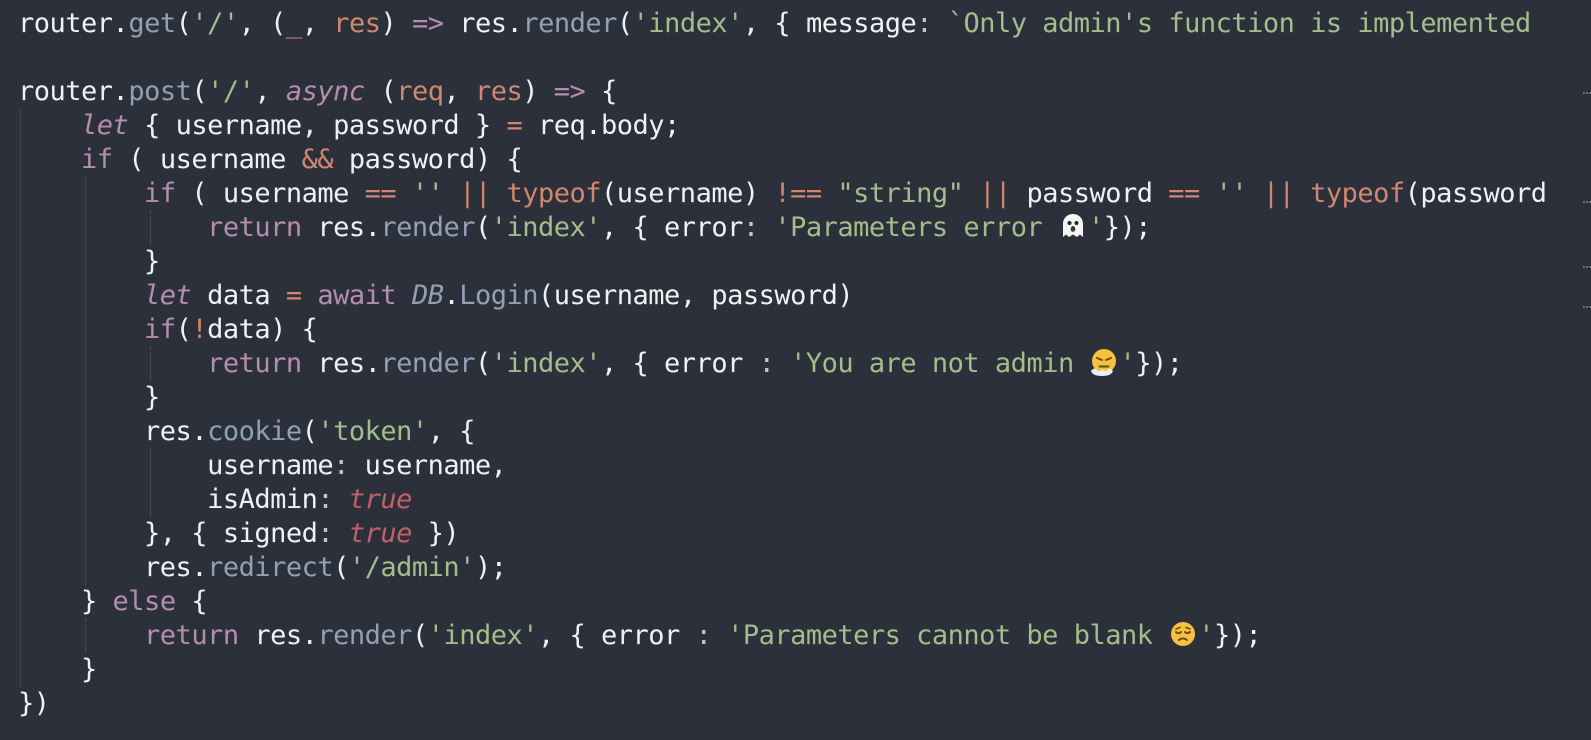  Describe the element at coordinates (995, 193) in the screenshot. I see `code-token: ||` at that location.